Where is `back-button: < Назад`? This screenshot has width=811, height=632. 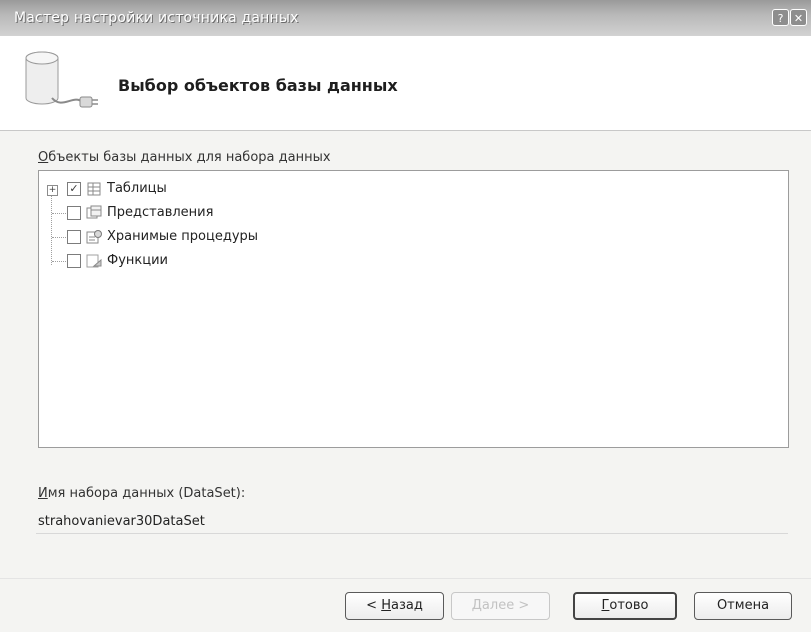 back-button: < Назад is located at coordinates (394, 606).